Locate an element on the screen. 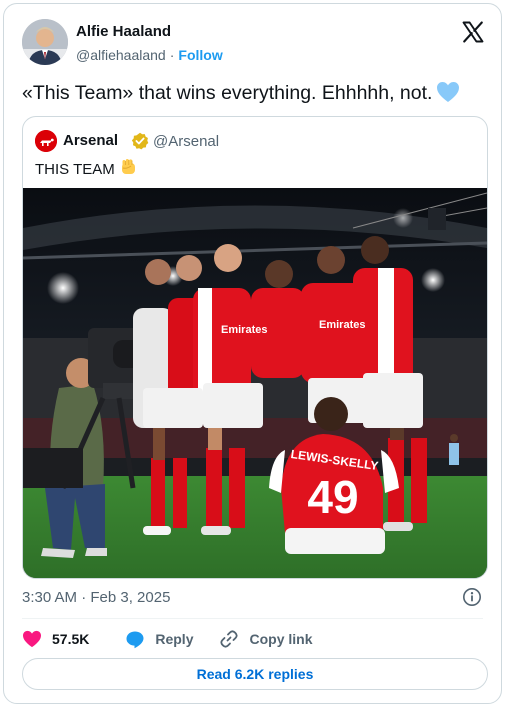 The height and width of the screenshot is (708, 506). x-logo-icon is located at coordinates (473, 32).